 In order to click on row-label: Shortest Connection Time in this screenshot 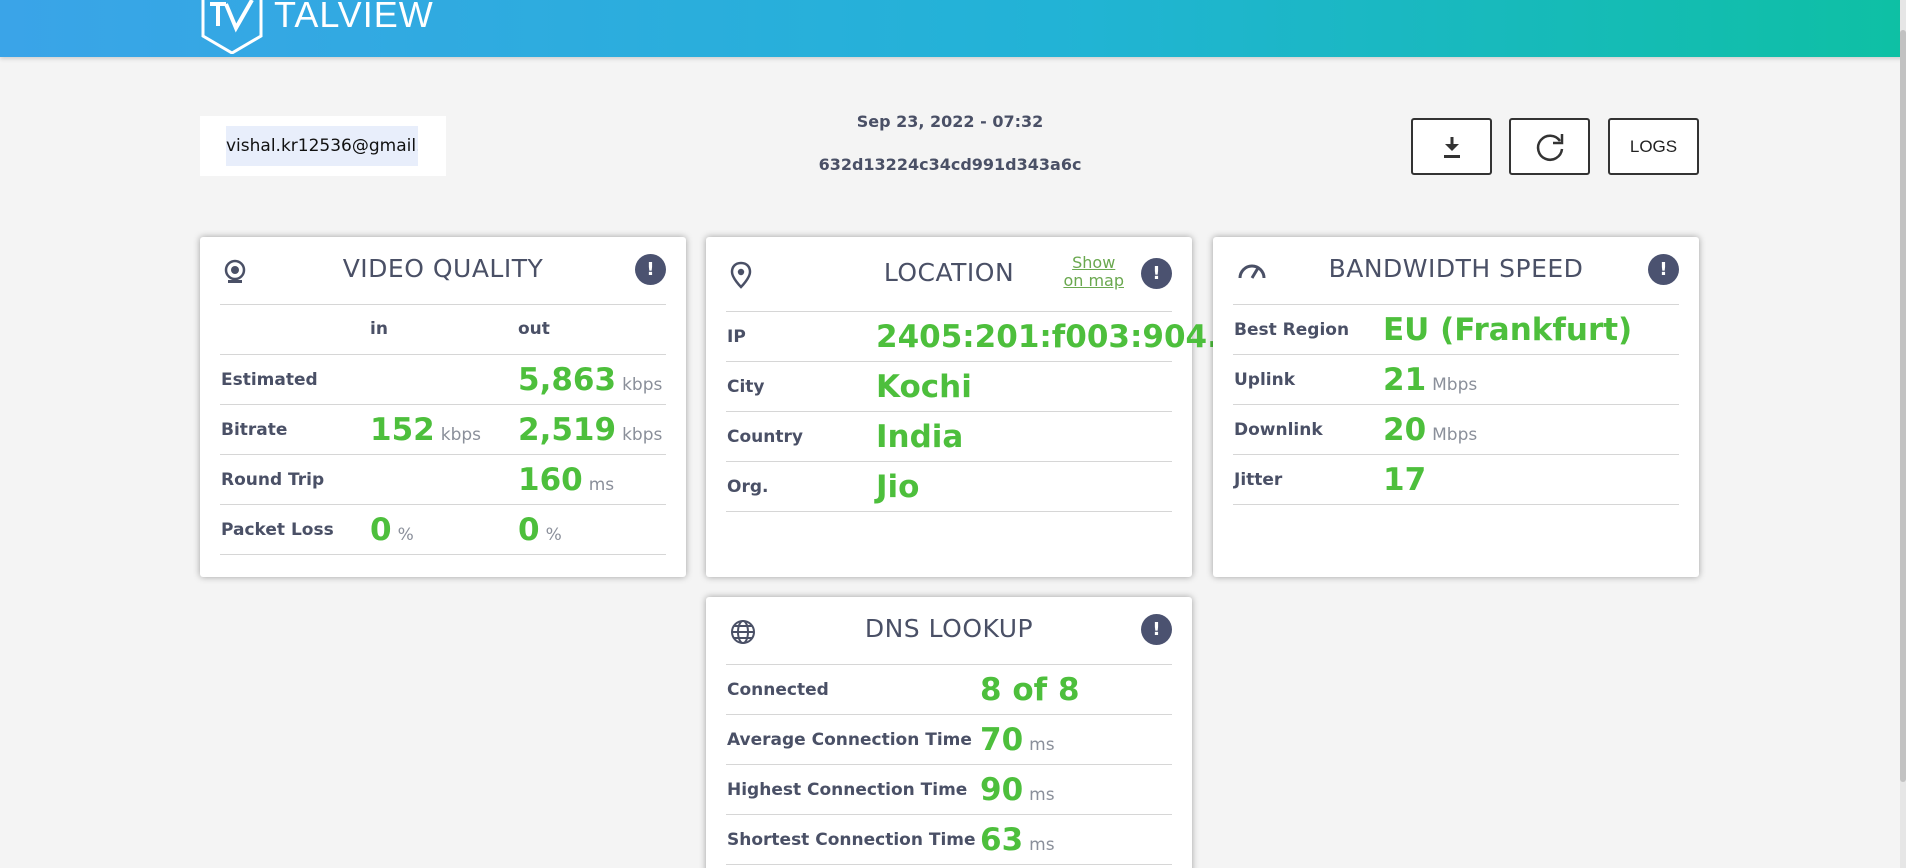, I will do `click(851, 840)`.